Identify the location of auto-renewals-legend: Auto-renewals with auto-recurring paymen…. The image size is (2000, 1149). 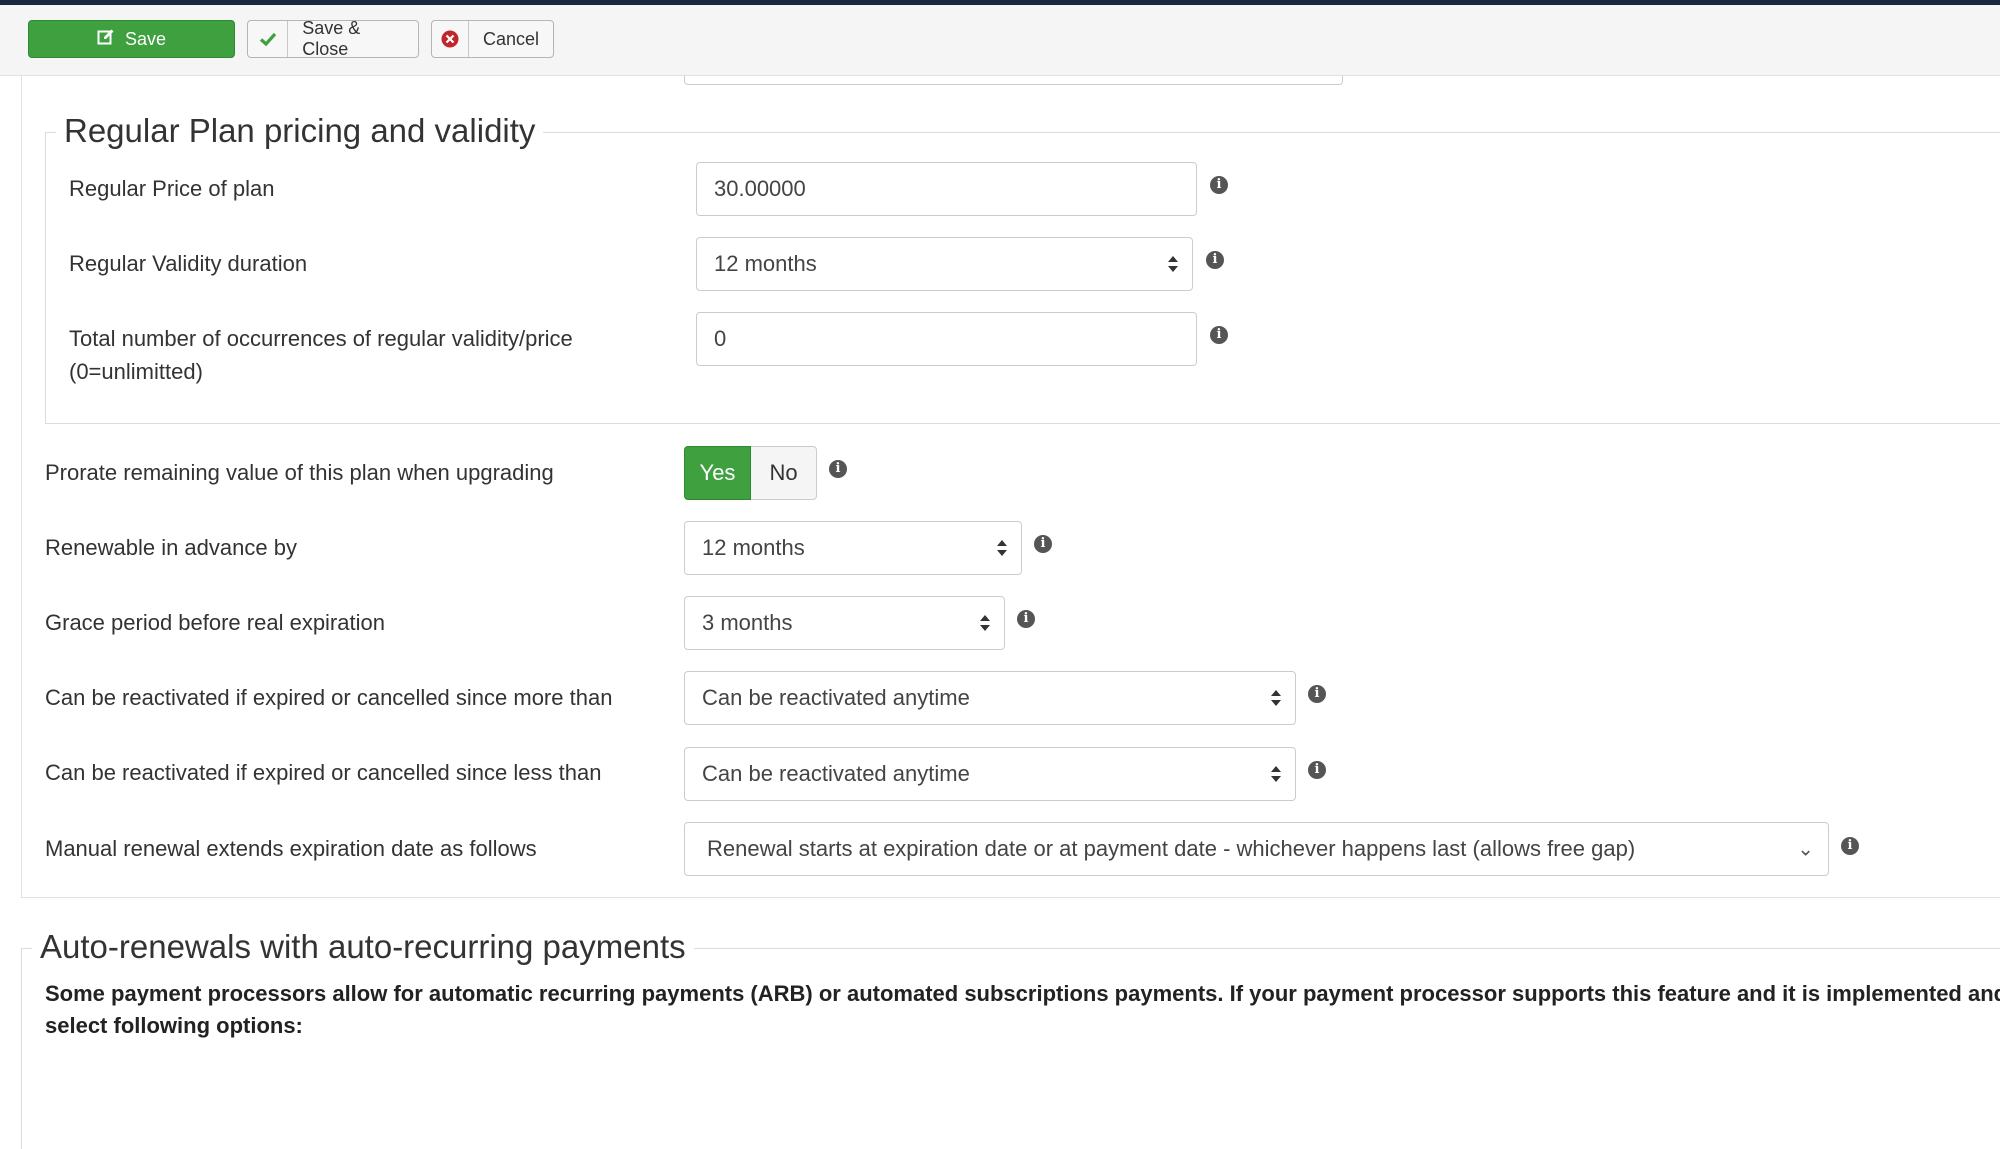
(363, 947).